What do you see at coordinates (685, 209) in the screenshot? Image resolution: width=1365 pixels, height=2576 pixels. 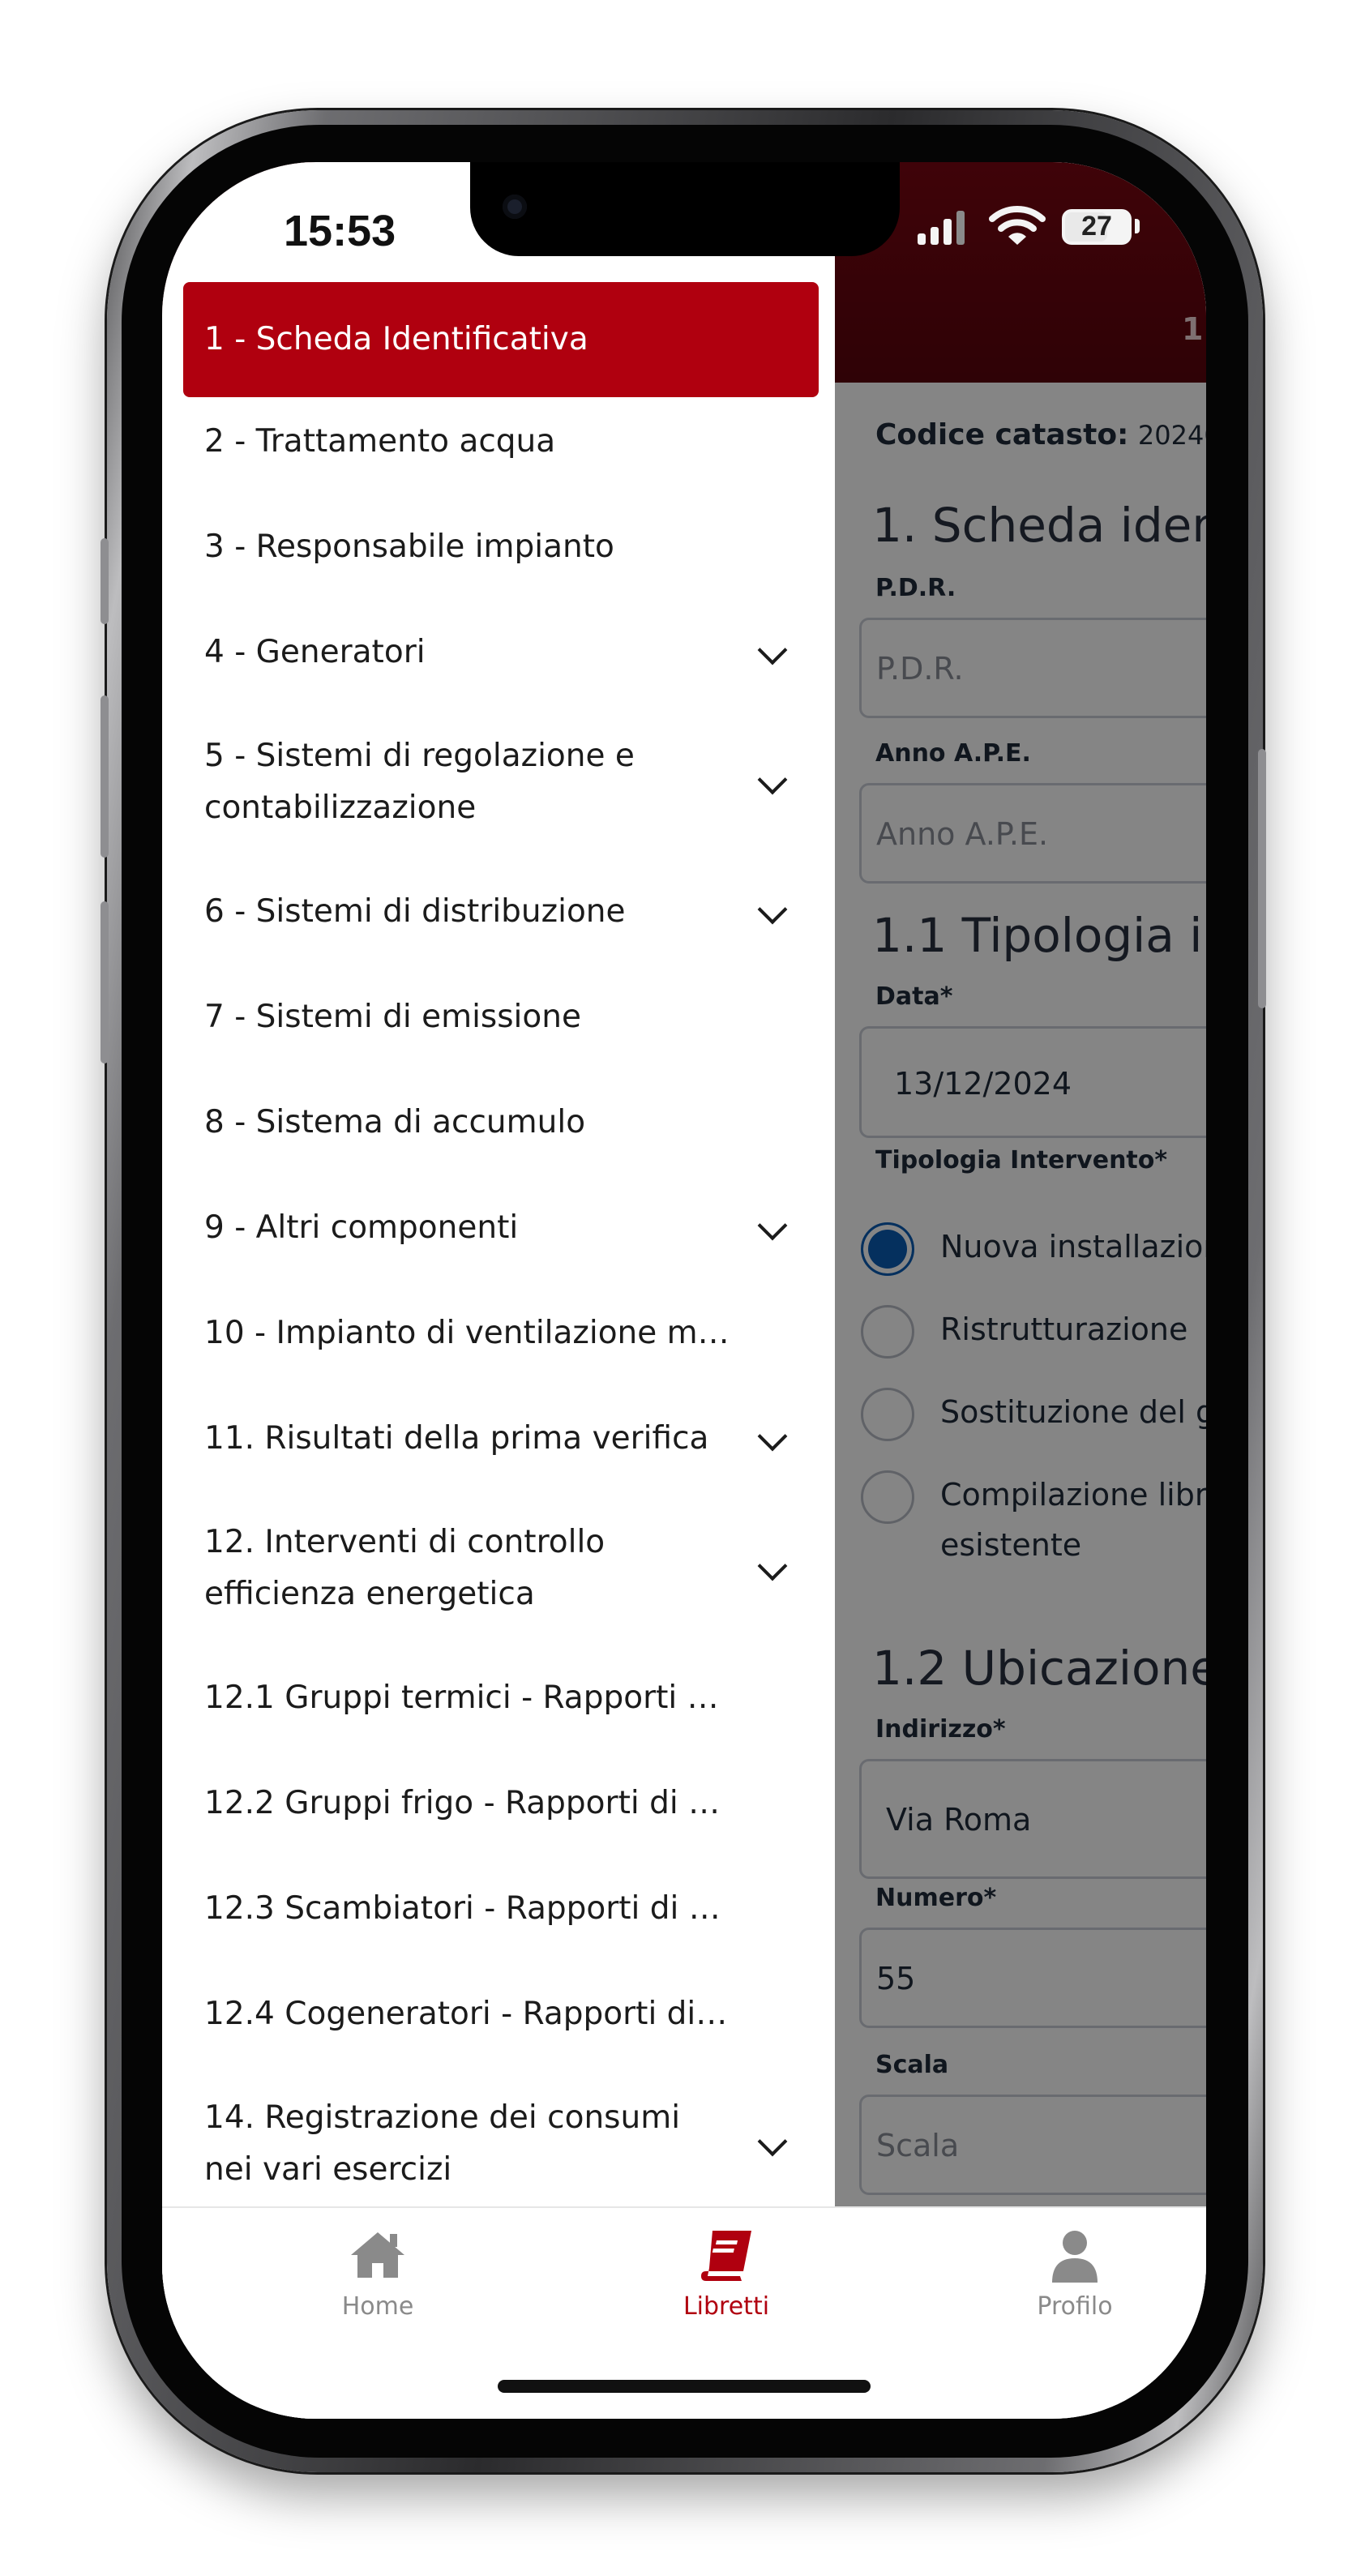 I see `dynamic-island` at bounding box center [685, 209].